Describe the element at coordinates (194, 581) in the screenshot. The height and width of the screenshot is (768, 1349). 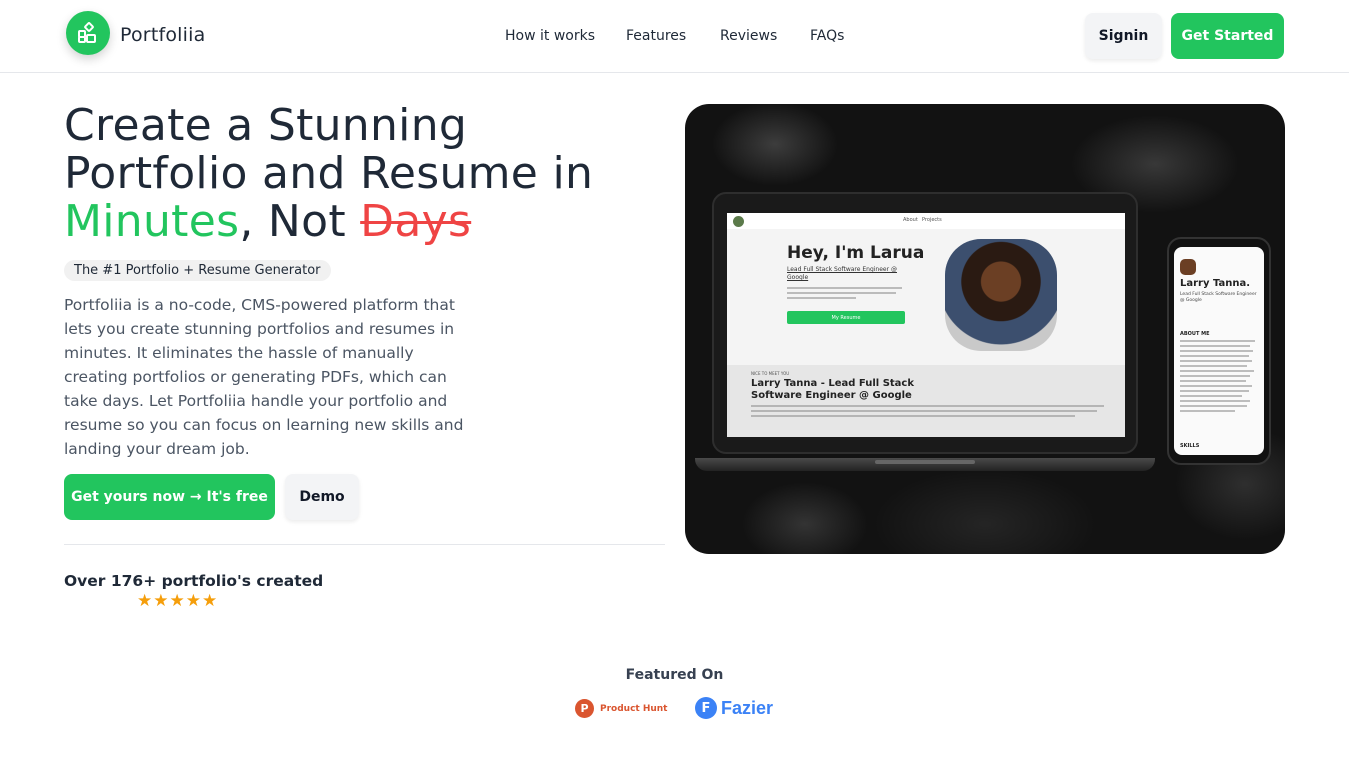
I see `portfolio-count: Over 176+ portfolio's created` at that location.